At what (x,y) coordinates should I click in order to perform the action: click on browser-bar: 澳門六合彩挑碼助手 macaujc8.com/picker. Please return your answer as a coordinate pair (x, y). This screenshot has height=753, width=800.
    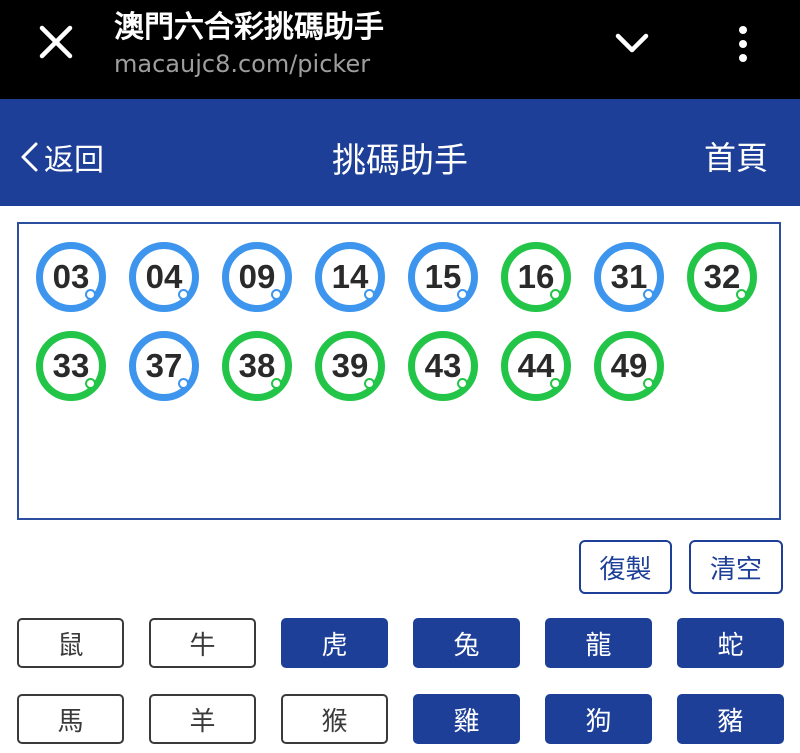
    Looking at the image, I should click on (400, 49).